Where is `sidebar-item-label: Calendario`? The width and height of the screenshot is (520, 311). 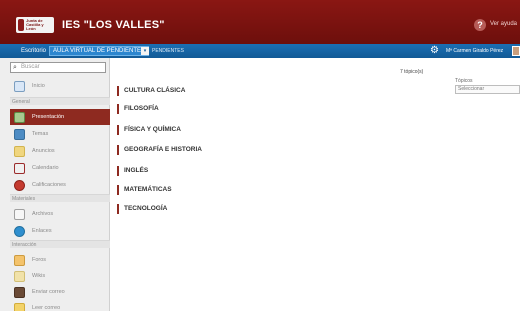
sidebar-item-label: Calendario is located at coordinates (45, 168).